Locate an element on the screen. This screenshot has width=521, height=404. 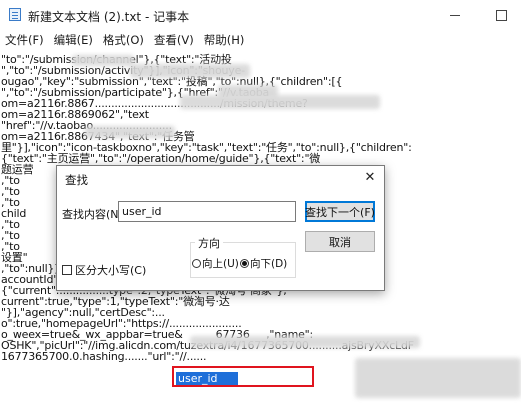
cancel-button: 取消 is located at coordinates (340, 241).